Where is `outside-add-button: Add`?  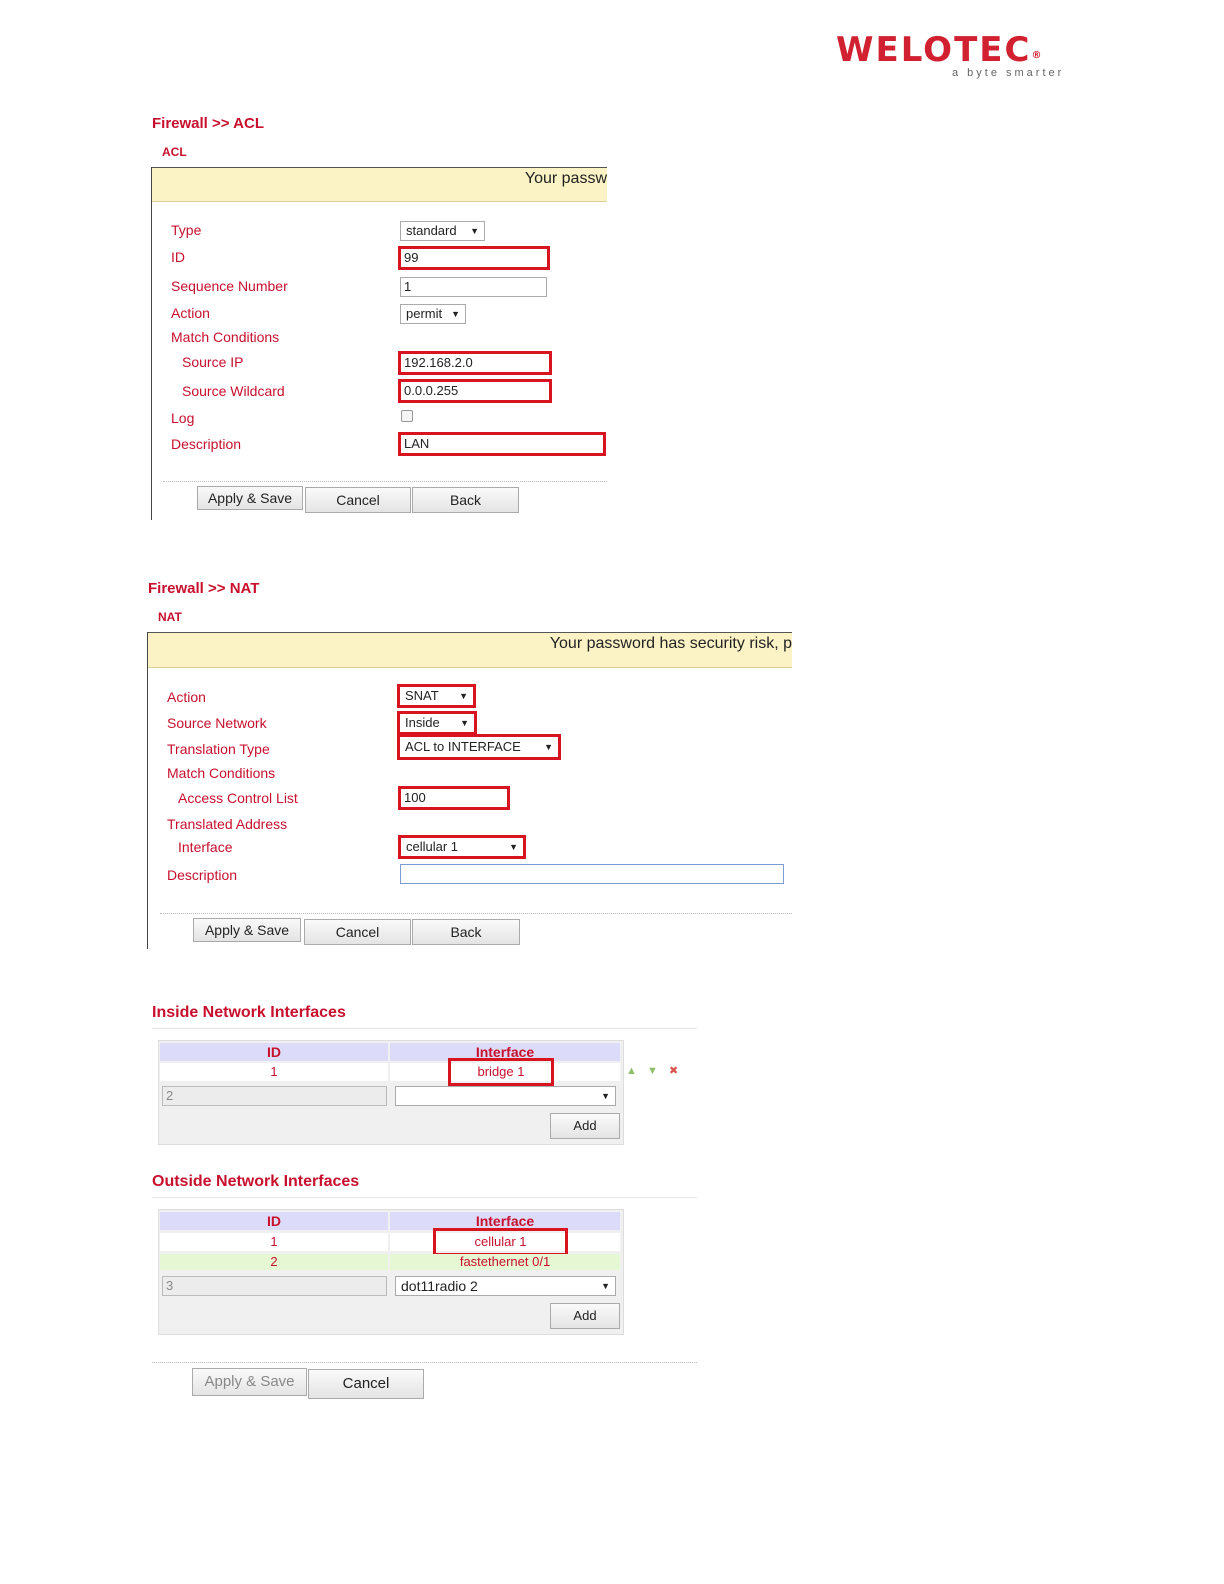 outside-add-button: Add is located at coordinates (585, 1316).